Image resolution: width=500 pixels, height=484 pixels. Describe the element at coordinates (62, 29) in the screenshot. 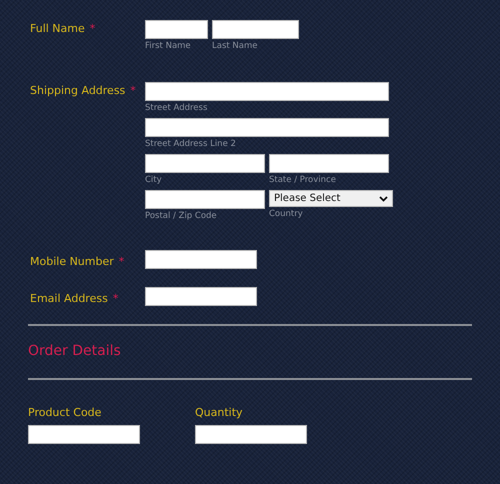

I see `field-label: Full Name *` at that location.